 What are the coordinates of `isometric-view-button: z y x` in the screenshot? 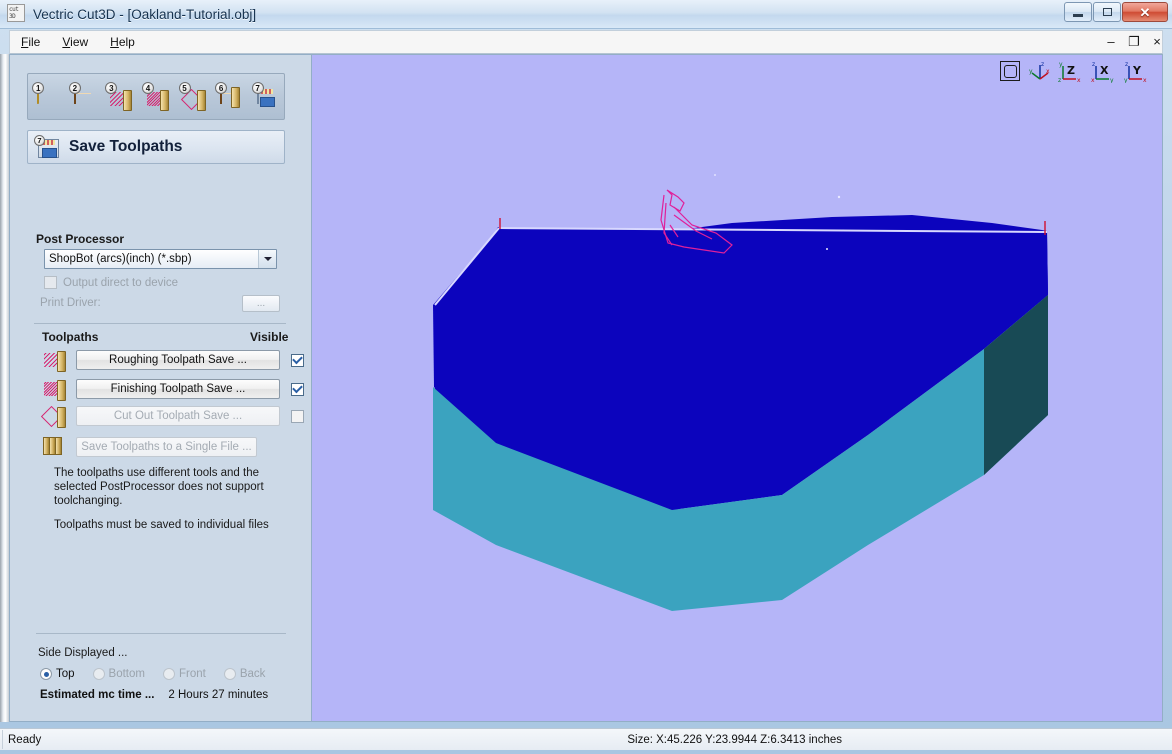 It's located at (1040, 72).